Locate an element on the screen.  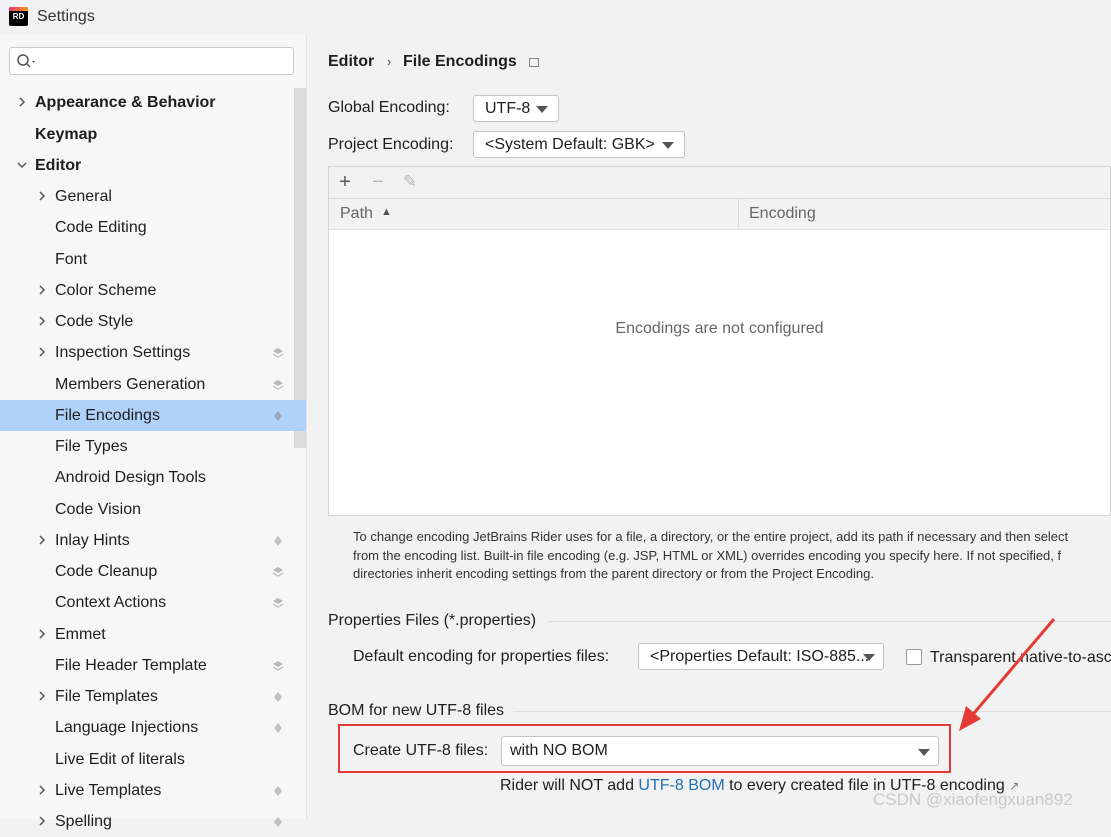
sidebar-item-spelling: Spelling is located at coordinates (147, 821).